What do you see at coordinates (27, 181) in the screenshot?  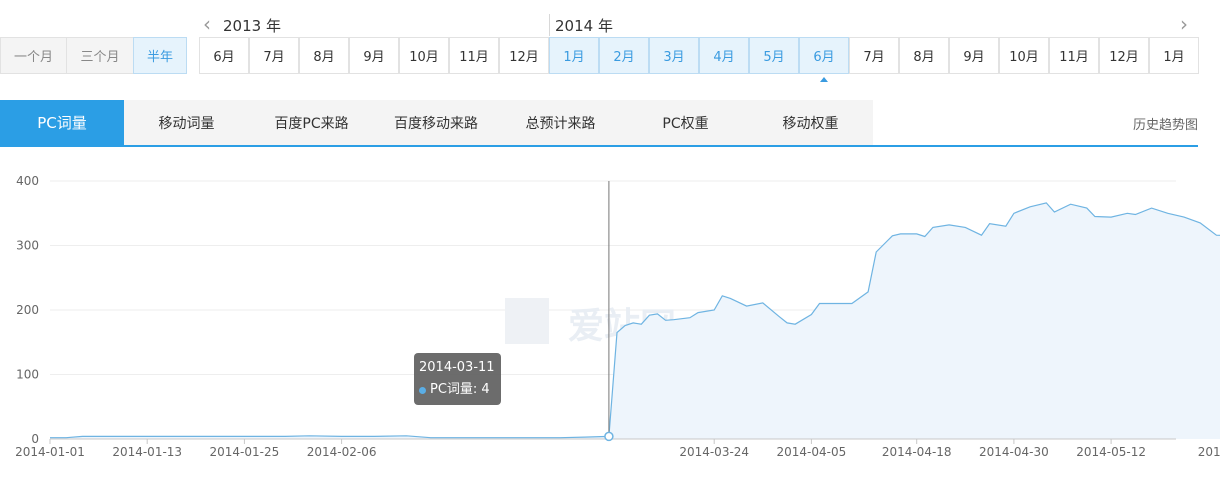 I see `y-tick-label: 400` at bounding box center [27, 181].